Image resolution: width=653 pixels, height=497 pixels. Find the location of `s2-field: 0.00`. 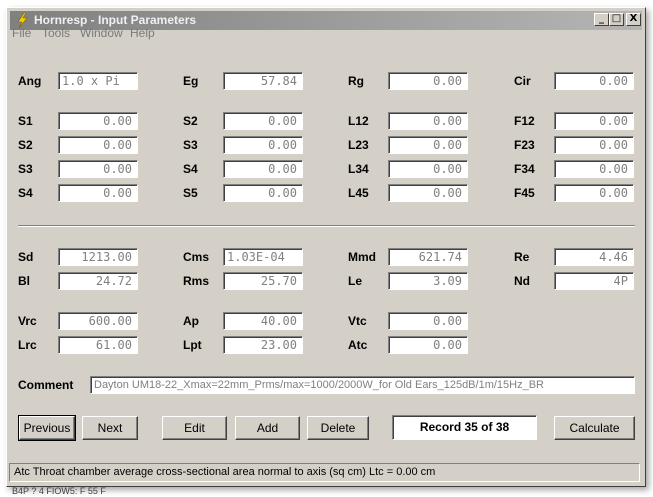

s2-field: 0.00 is located at coordinates (98, 145).